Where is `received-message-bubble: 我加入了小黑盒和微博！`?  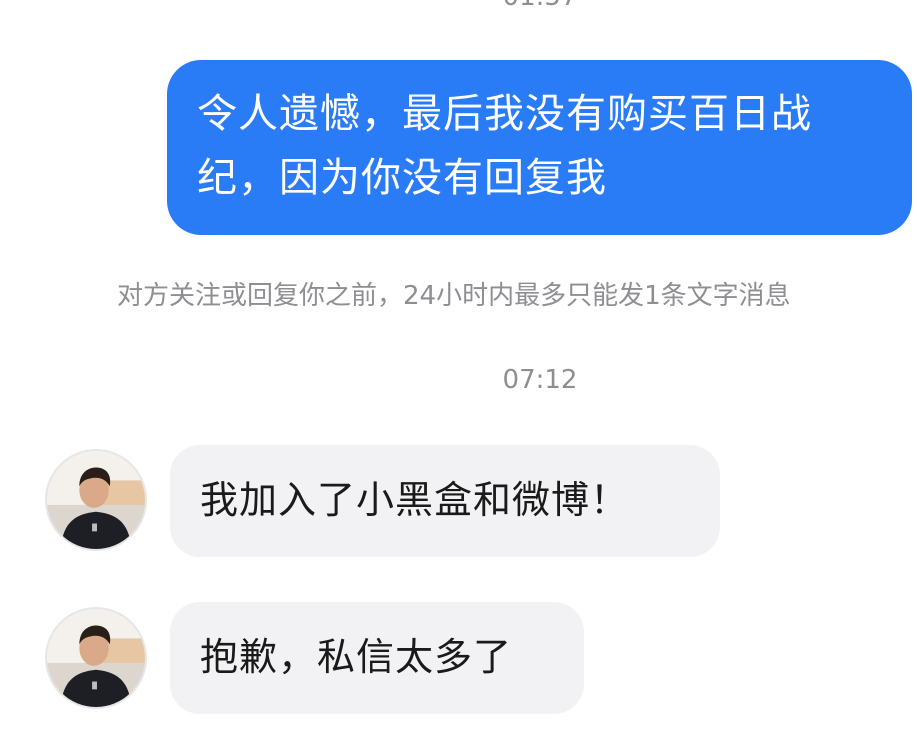
received-message-bubble: 我加入了小黑盒和微博！ is located at coordinates (445, 501).